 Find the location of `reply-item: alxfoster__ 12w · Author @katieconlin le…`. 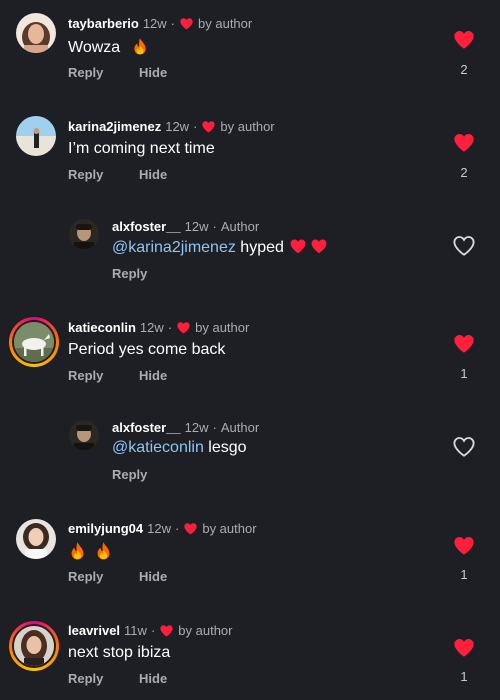

reply-item: alxfoster__ 12w · Author @katieconlin le… is located at coordinates (250, 455).